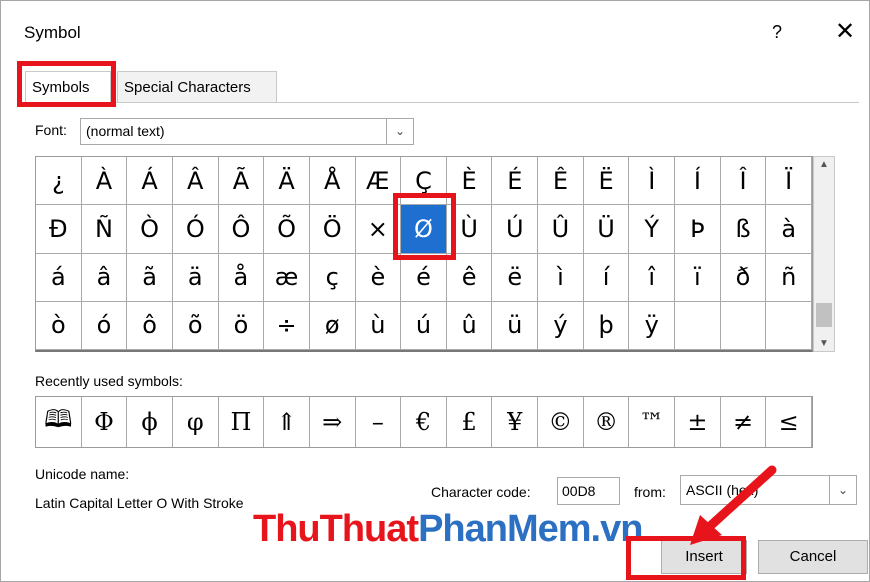 The image size is (870, 582). I want to click on symbol-cell: ú, so click(424, 325).